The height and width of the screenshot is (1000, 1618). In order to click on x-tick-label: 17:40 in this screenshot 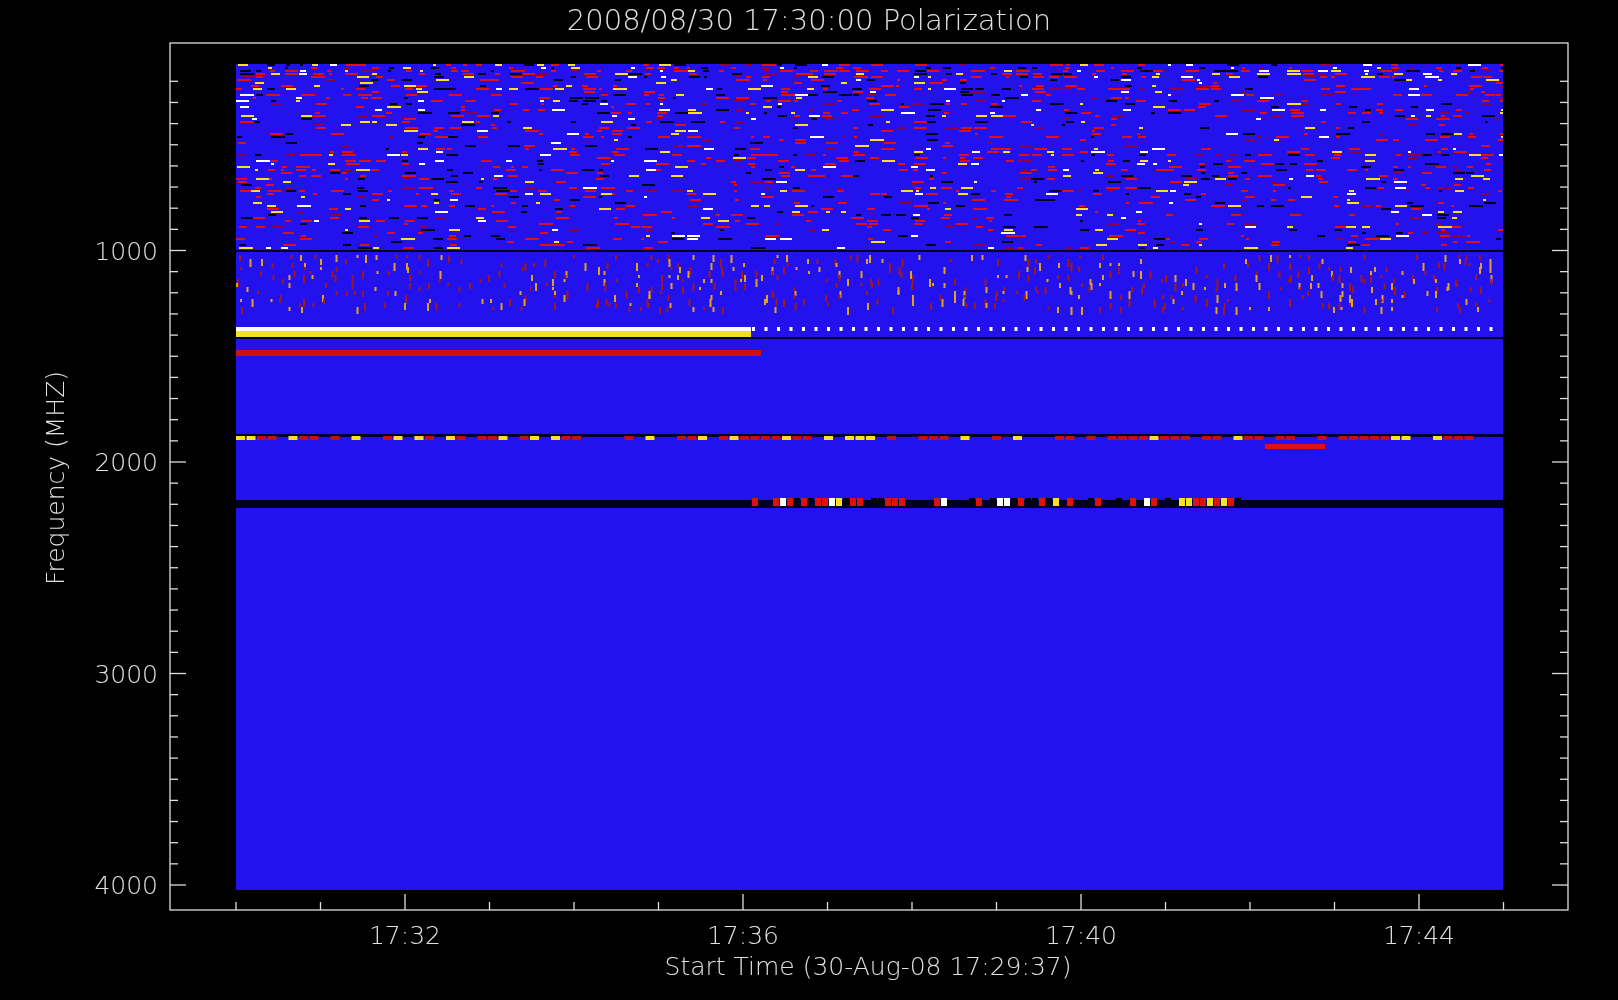, I will do `click(1081, 935)`.